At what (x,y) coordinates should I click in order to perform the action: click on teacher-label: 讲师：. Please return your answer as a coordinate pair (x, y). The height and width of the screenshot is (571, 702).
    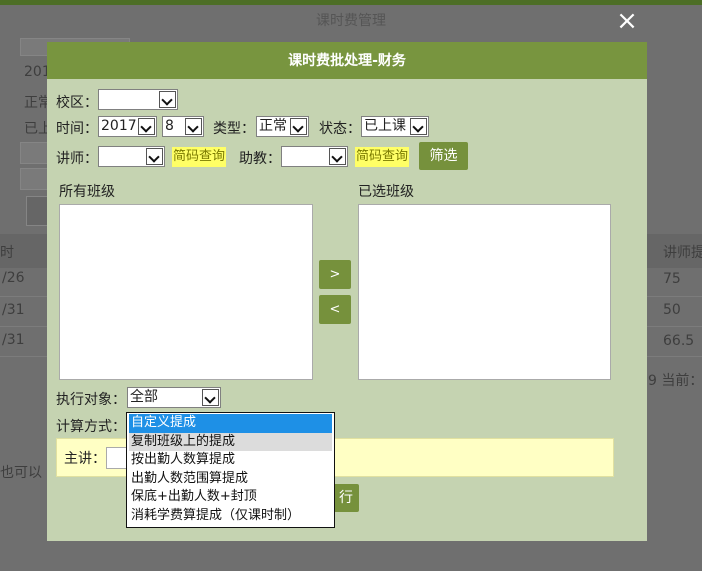
    Looking at the image, I should click on (77, 159).